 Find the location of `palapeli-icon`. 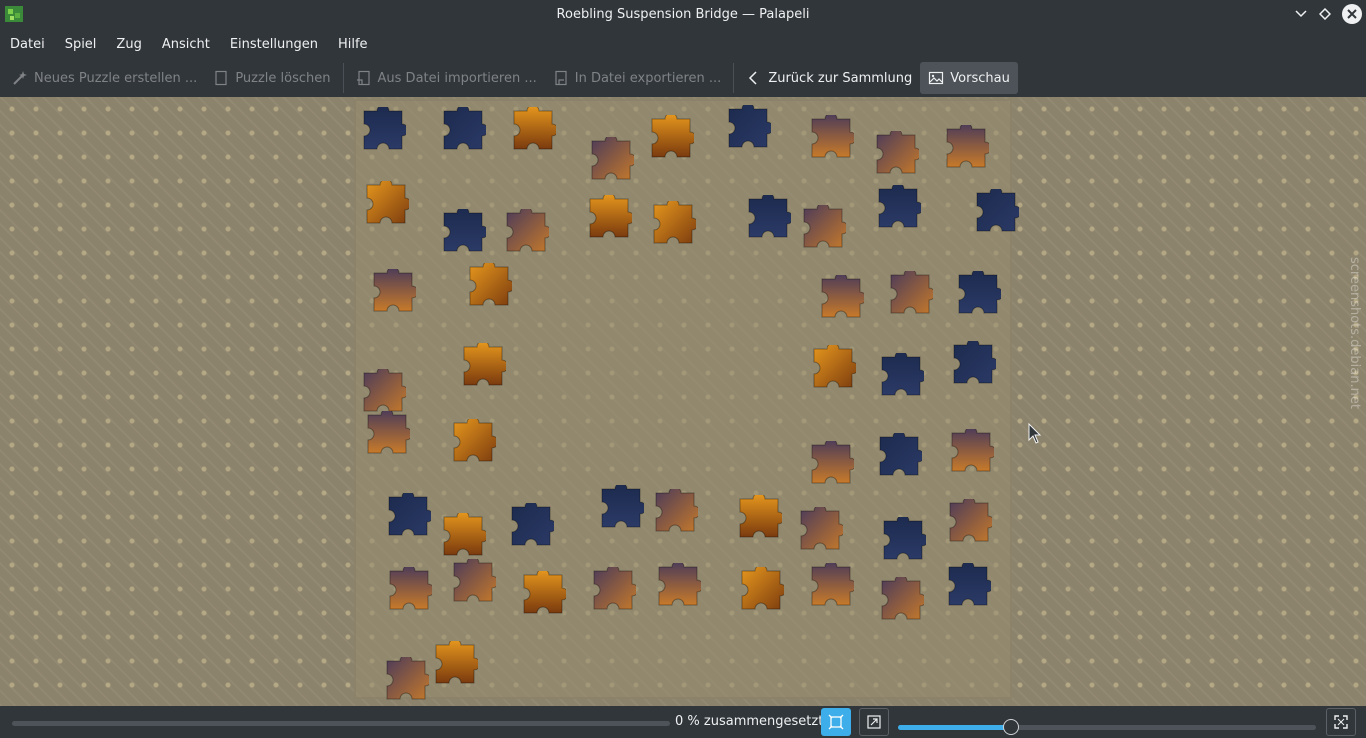

palapeli-icon is located at coordinates (14, 14).